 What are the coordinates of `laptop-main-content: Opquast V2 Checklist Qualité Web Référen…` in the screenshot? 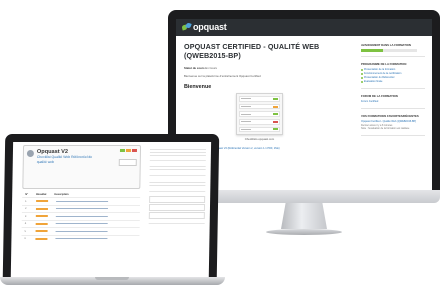 It's located at (81, 195).